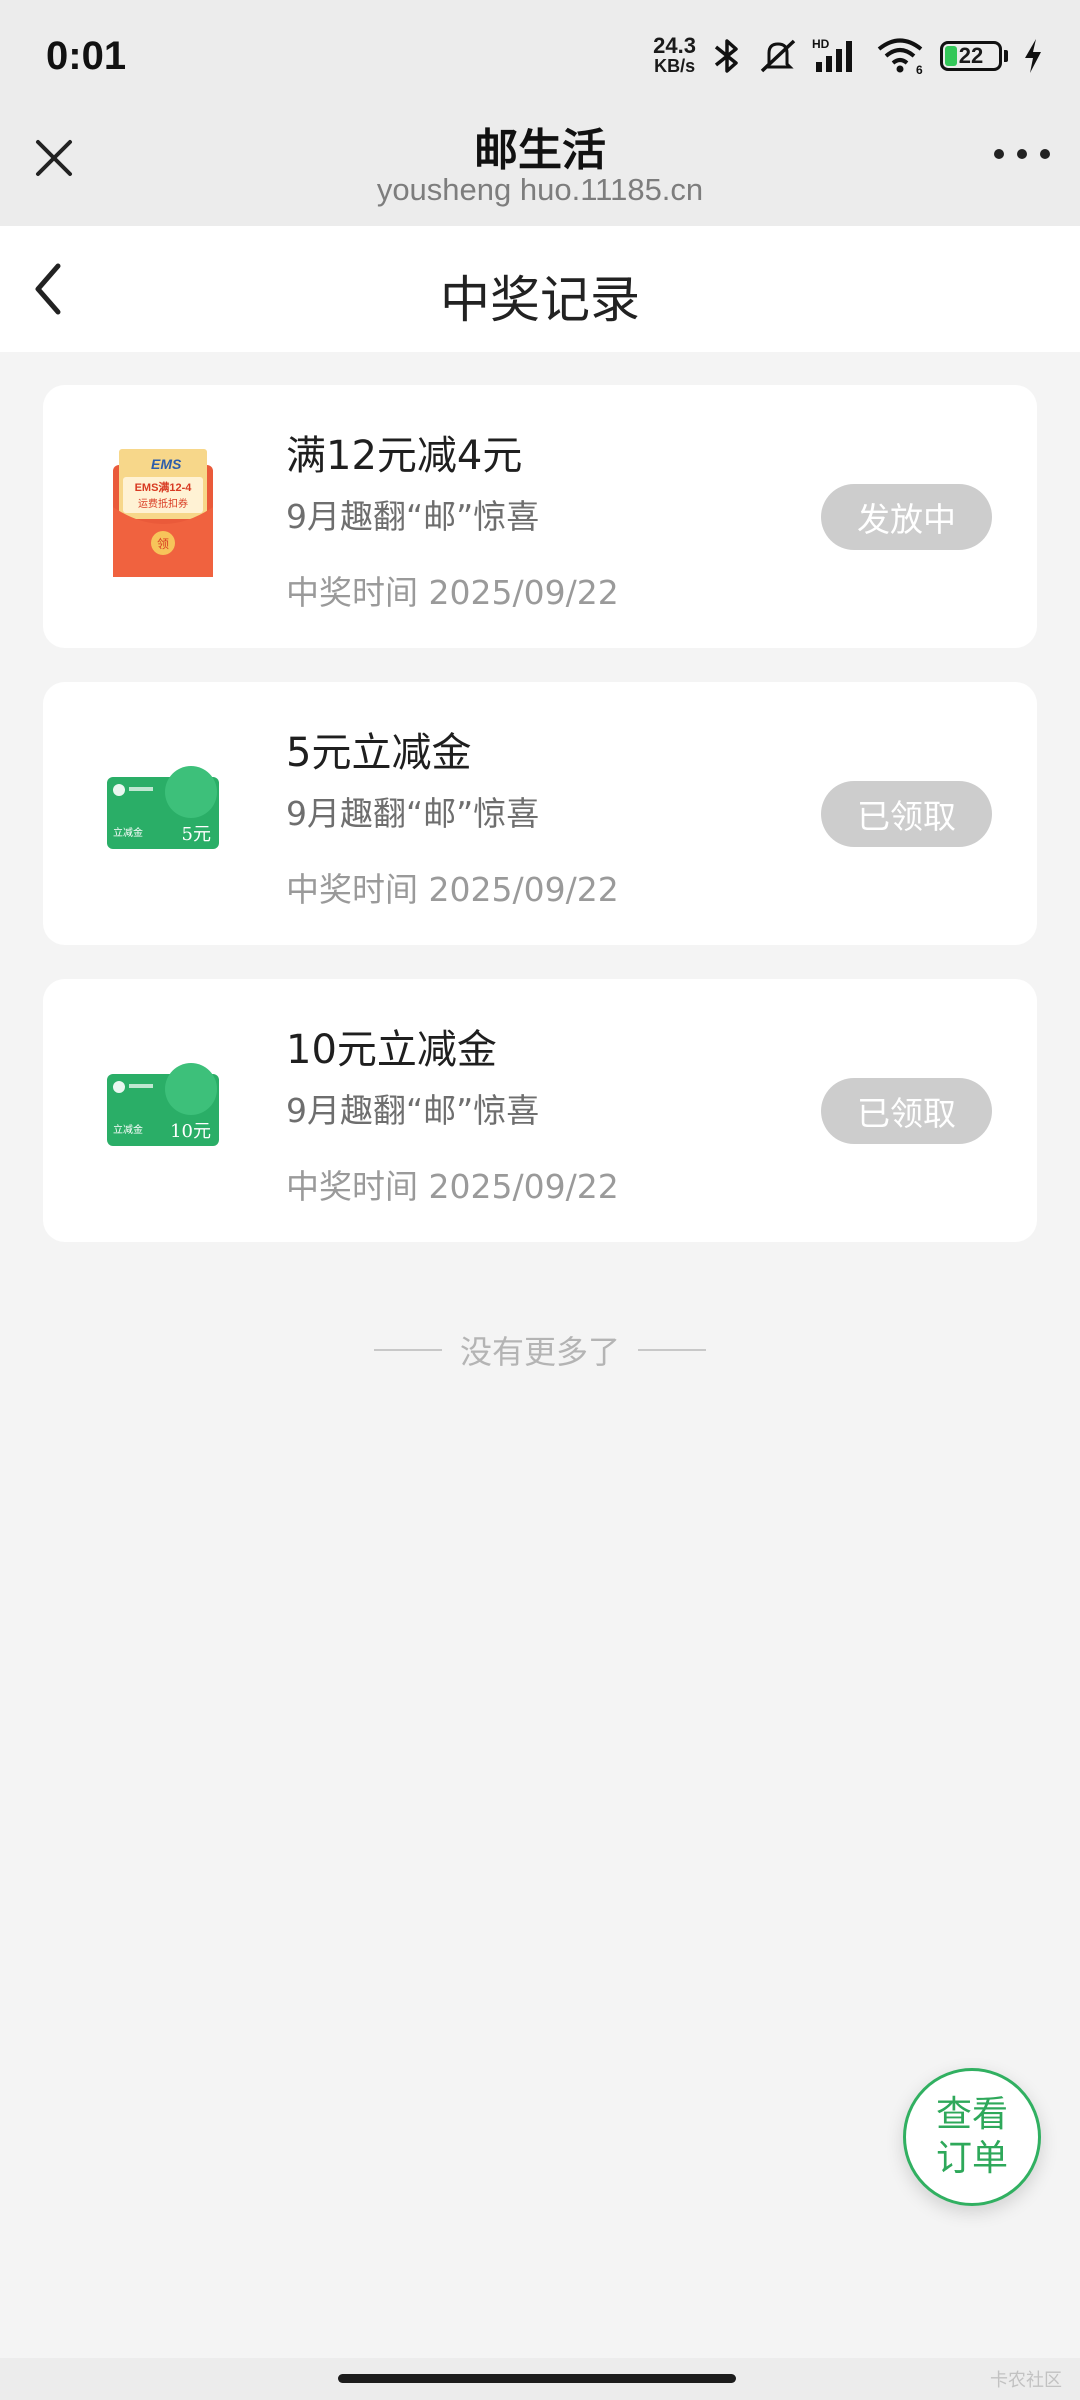 The width and height of the screenshot is (1080, 2400). Describe the element at coordinates (540, 189) in the screenshot. I see `browser-url: yousheng huo.11185.cn` at that location.